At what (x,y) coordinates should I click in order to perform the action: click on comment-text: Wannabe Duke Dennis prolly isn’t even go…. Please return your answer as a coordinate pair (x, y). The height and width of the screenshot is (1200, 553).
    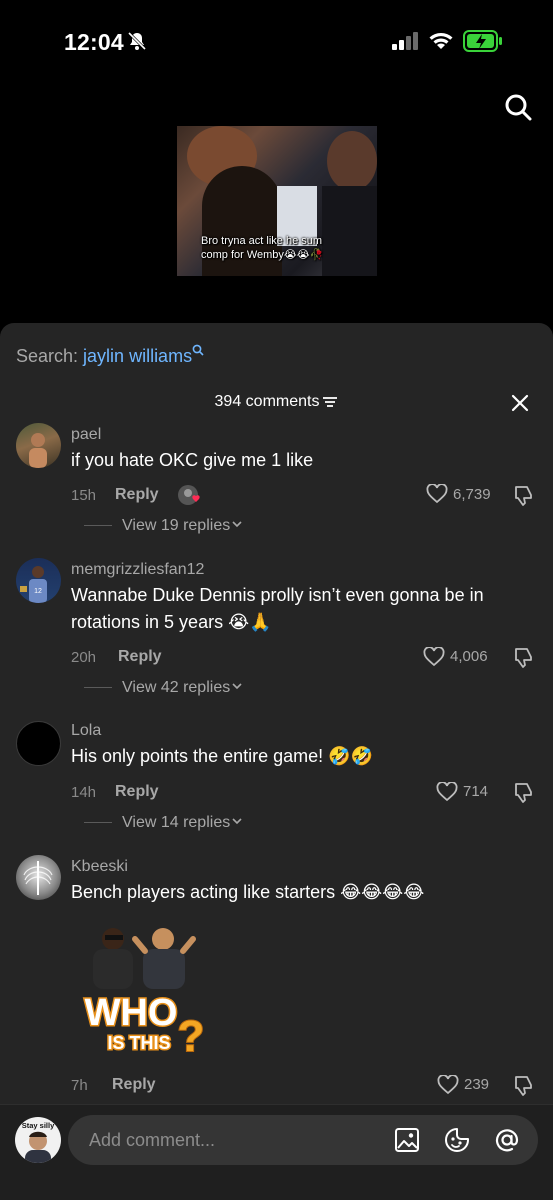
    Looking at the image, I should click on (277, 608).